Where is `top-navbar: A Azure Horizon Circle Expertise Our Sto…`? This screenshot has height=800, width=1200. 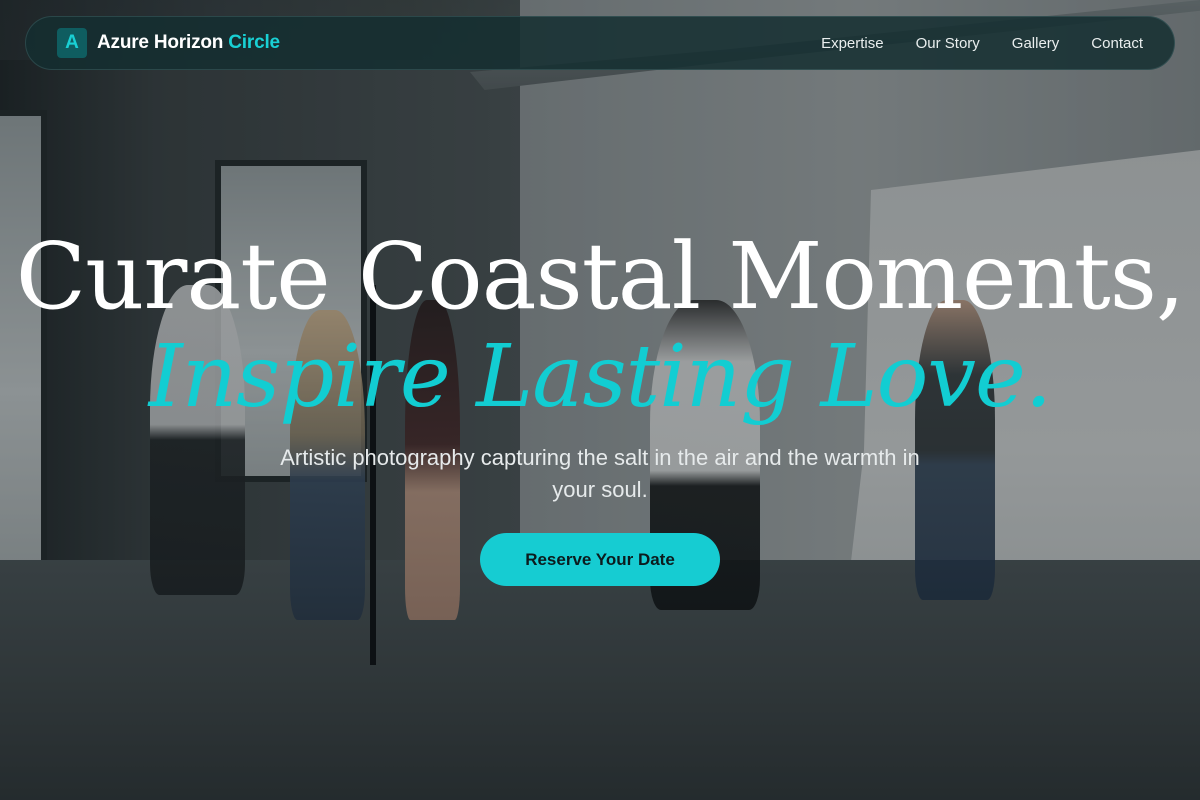 top-navbar: A Azure Horizon Circle Expertise Our Sto… is located at coordinates (600, 43).